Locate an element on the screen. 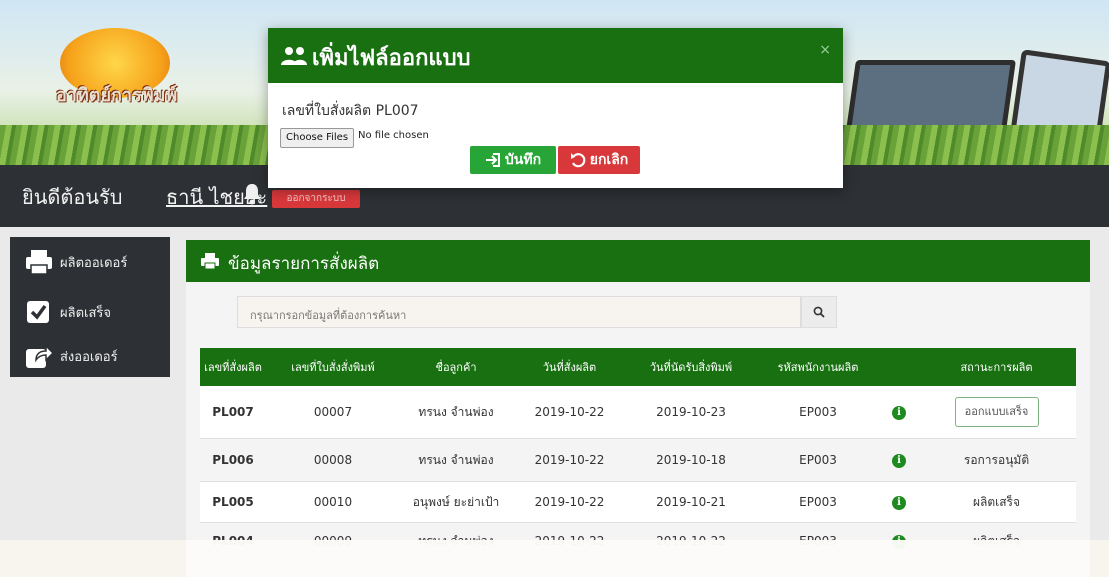  sidebar-item-label: ส่งออเดอร์ is located at coordinates (89, 357).